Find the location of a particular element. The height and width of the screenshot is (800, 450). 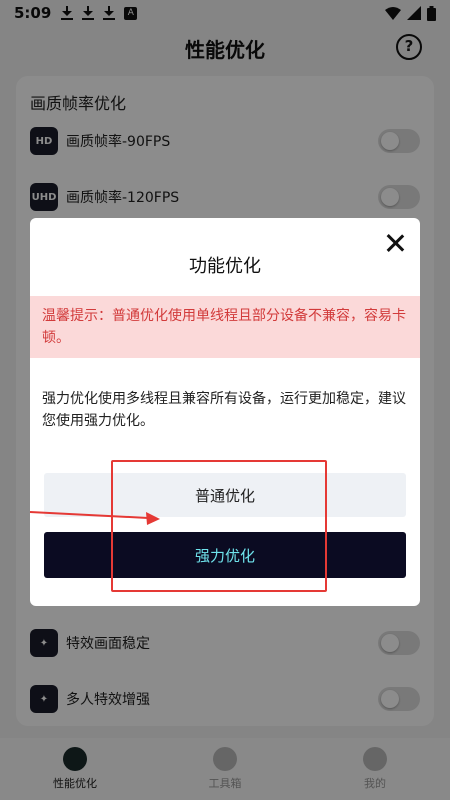

annotation-arrow-icon is located at coordinates (94, 518).